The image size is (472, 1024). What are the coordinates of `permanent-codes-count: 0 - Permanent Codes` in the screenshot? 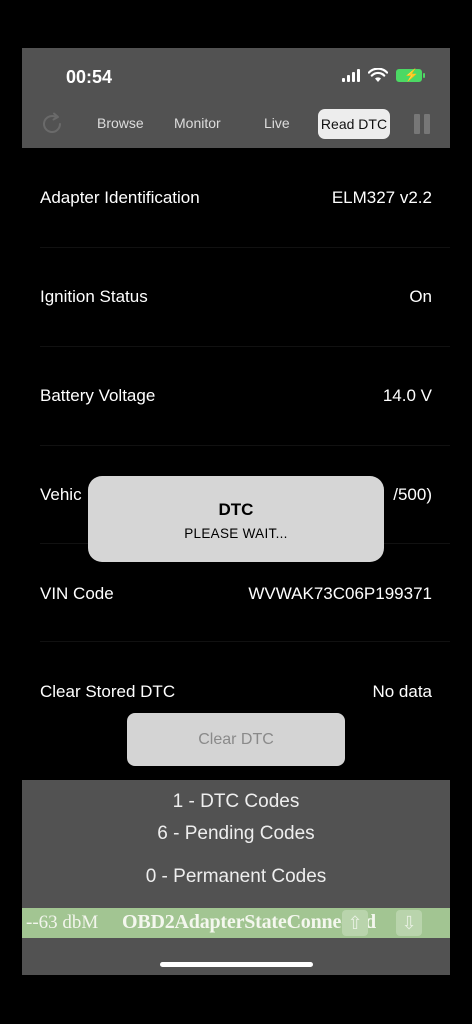 It's located at (236, 876).